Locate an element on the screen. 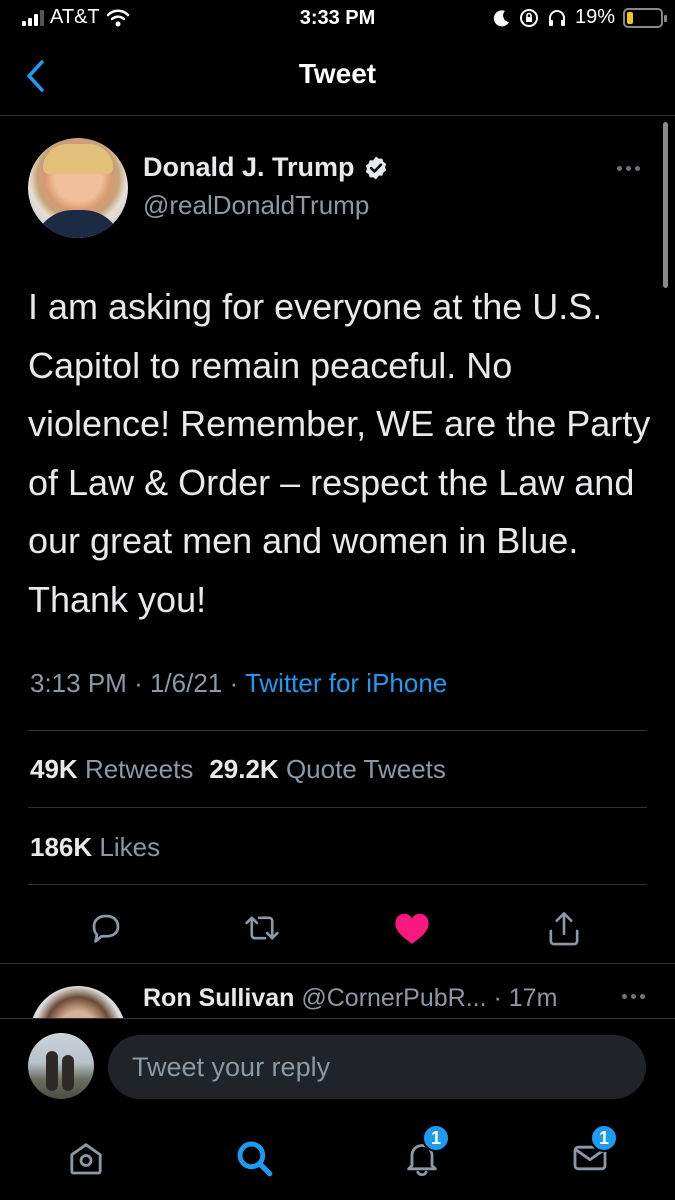 Image resolution: width=675 pixels, height=1200 pixels. carrier-label: AT&T is located at coordinates (75, 17).